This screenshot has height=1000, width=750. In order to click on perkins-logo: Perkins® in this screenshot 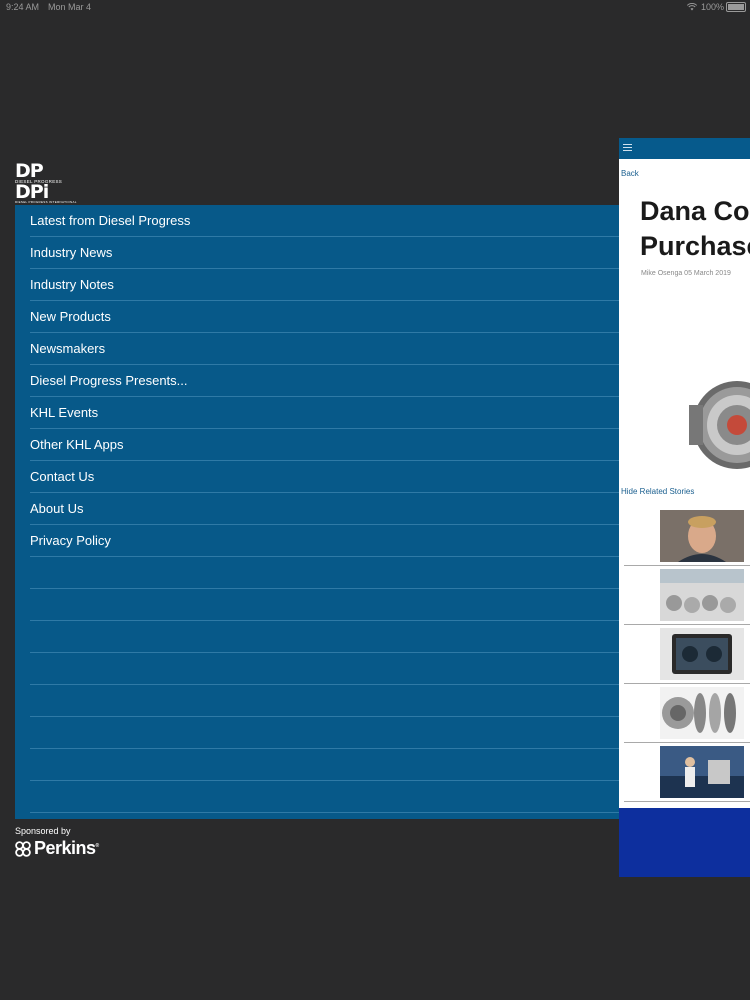, I will do `click(57, 848)`.